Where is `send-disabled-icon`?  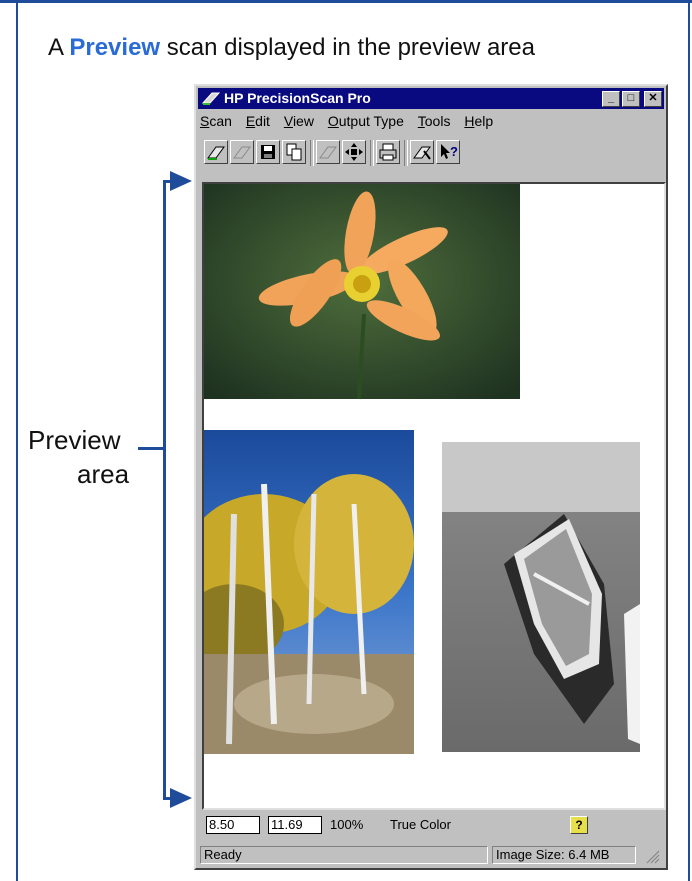
send-disabled-icon is located at coordinates (328, 152).